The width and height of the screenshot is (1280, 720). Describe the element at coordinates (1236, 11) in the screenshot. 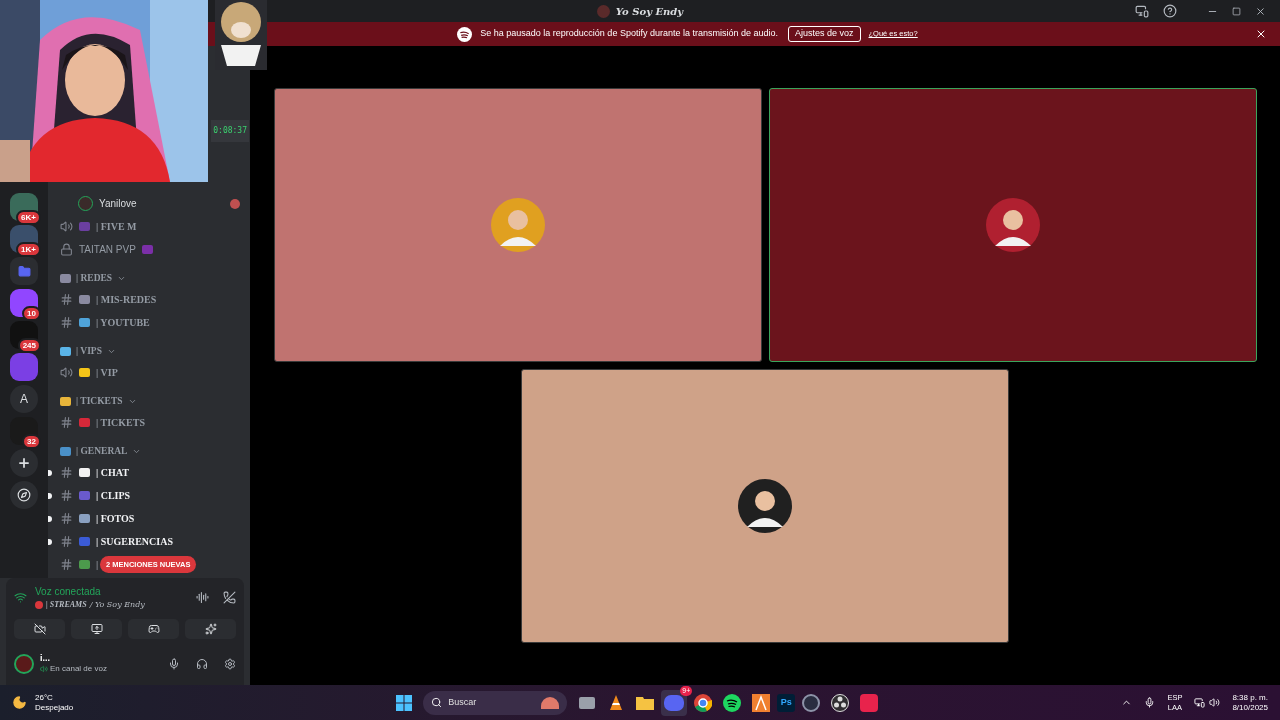

I see `maximize-icon` at that location.